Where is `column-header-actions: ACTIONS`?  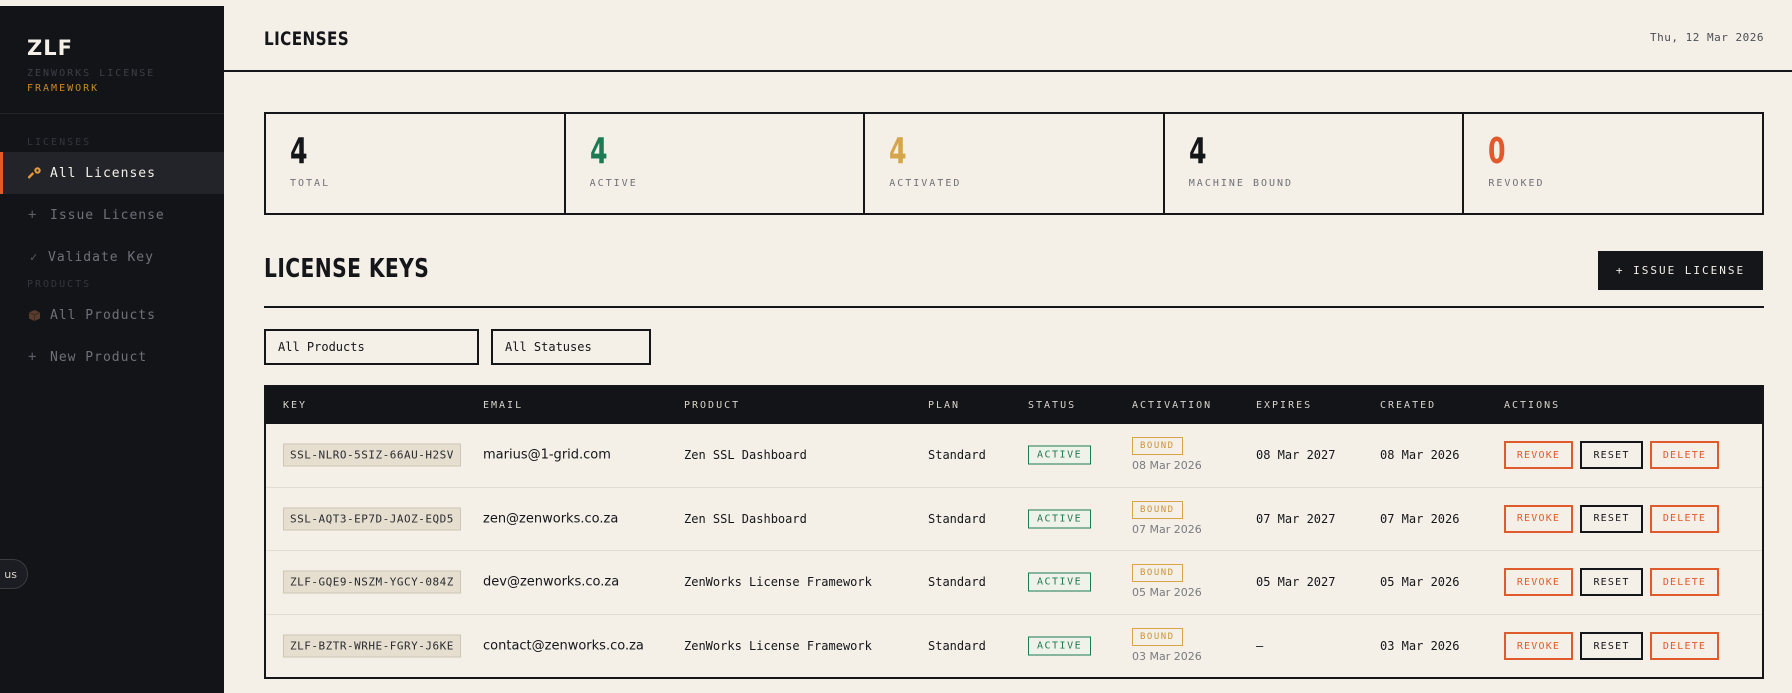
column-header-actions: ACTIONS is located at coordinates (1532, 405).